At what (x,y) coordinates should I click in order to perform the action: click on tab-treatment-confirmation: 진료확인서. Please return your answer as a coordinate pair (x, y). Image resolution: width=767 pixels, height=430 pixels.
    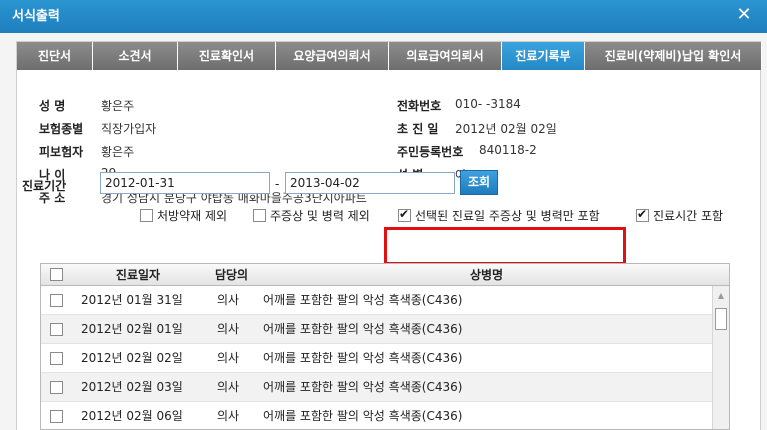
    Looking at the image, I should click on (227, 56).